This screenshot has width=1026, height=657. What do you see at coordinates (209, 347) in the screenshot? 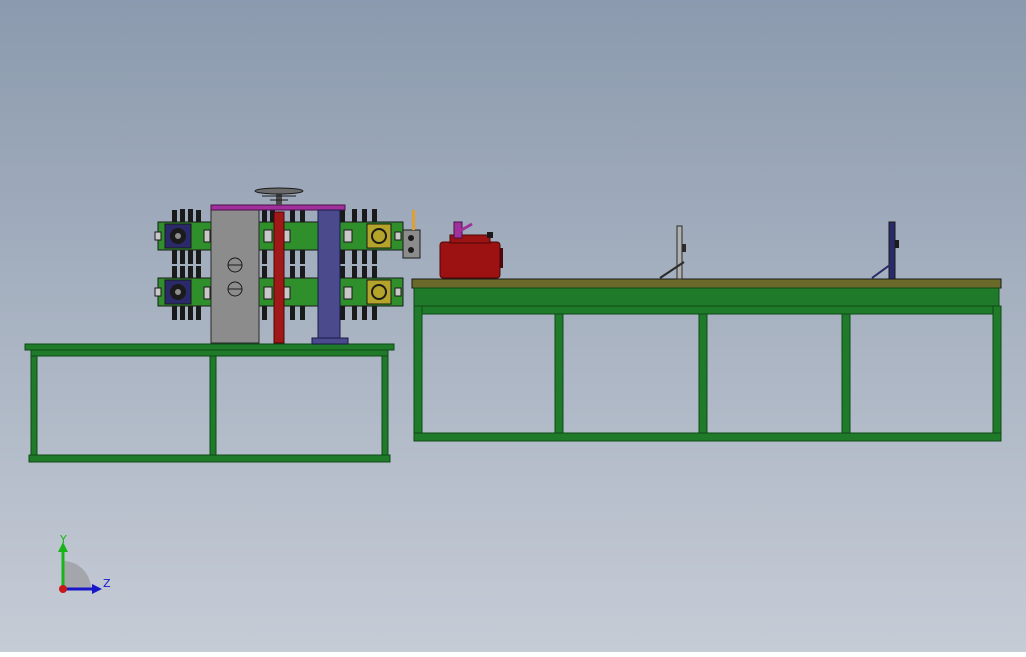
I see `left-table-top` at bounding box center [209, 347].